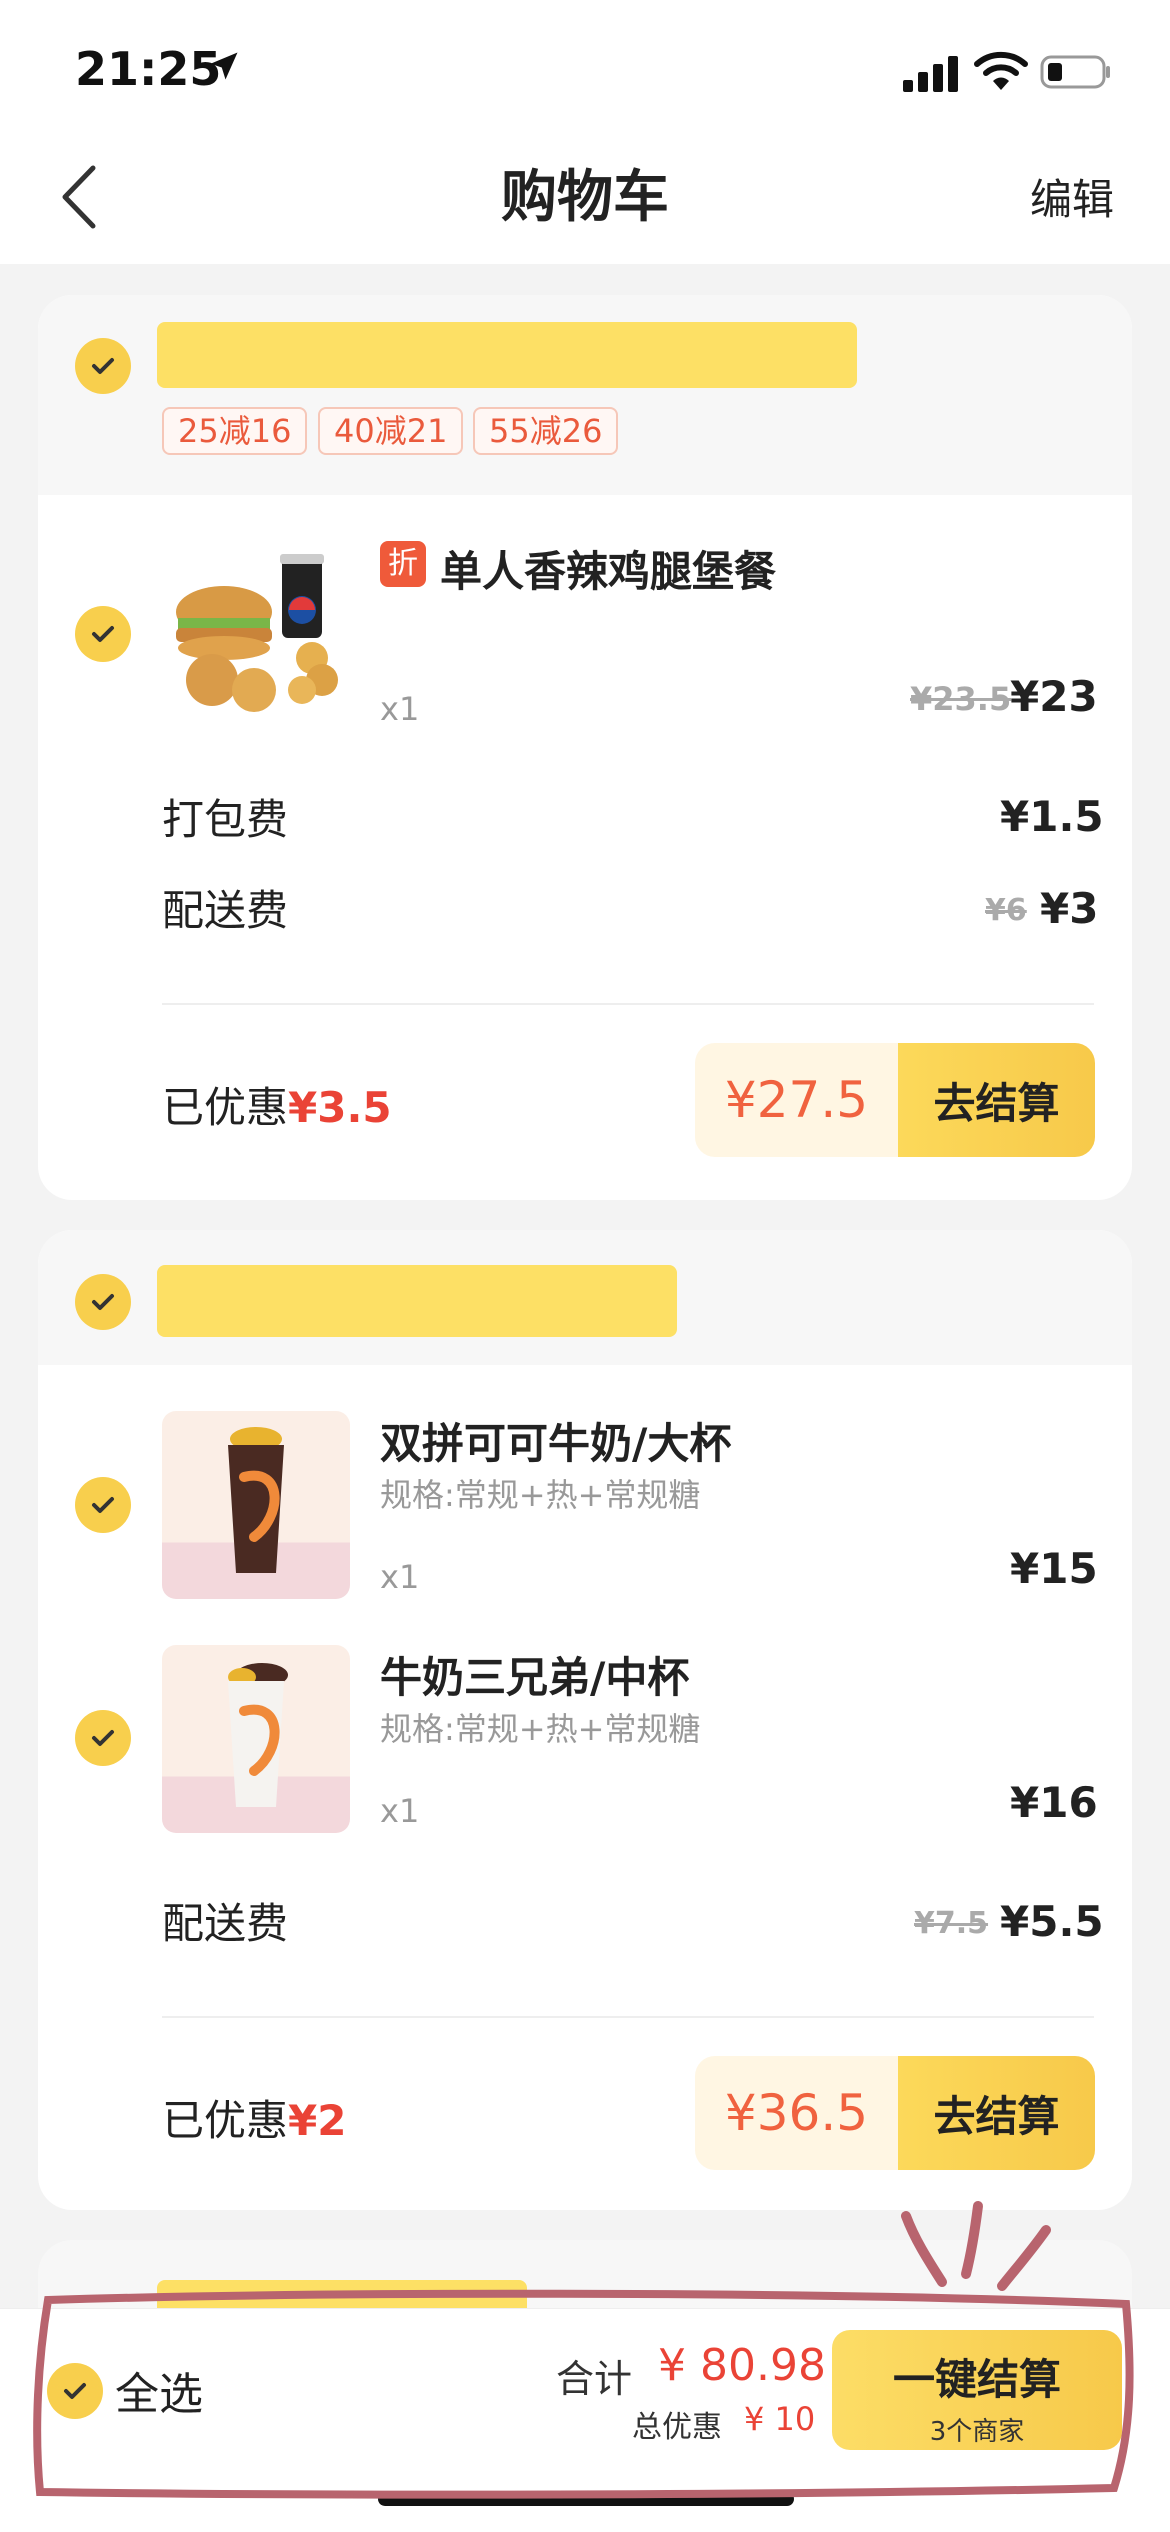 Image resolution: width=1170 pixels, height=2532 pixels. Describe the element at coordinates (1006, 910) in the screenshot. I see `delivery-fee-old-price: ¥6` at that location.